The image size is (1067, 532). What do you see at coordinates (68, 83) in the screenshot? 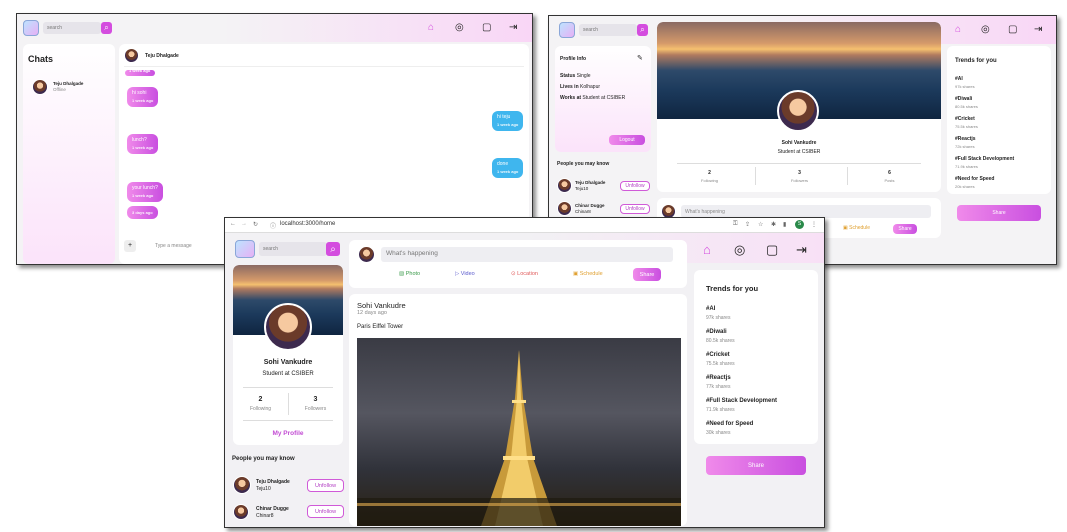
I see `contact-name: Teju Dhalgade` at bounding box center [68, 83].